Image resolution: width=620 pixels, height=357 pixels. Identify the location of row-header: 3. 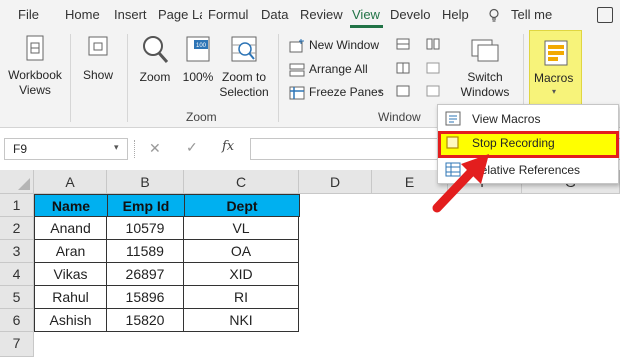
(17, 251).